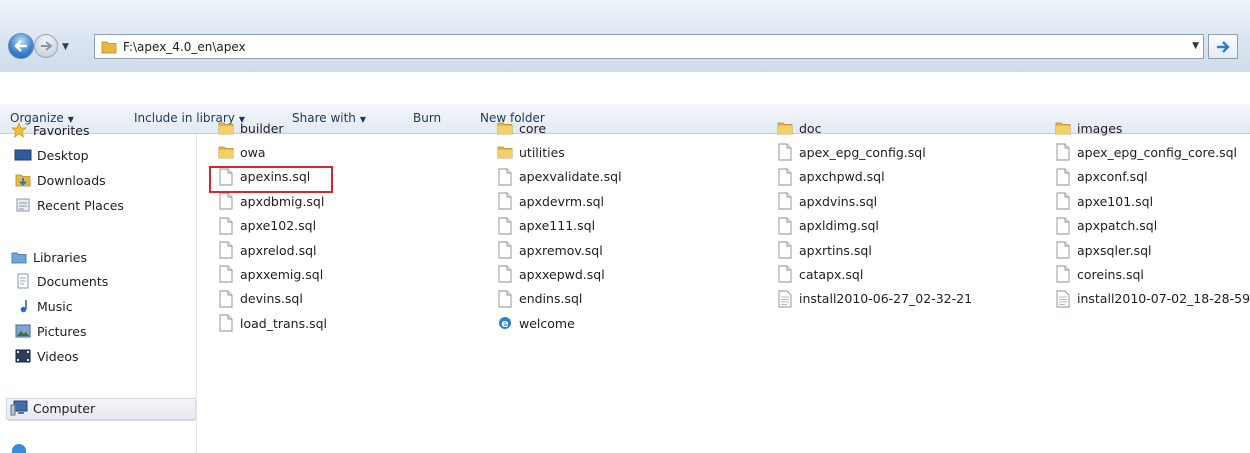  What do you see at coordinates (1117, 226) in the screenshot?
I see `file-name: apxpatch.sql` at bounding box center [1117, 226].